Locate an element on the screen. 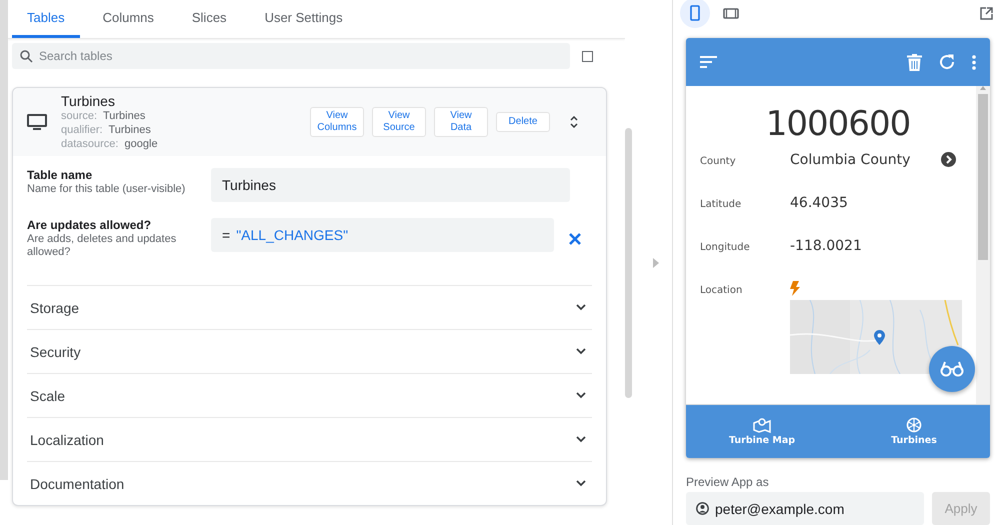 This screenshot has width=999, height=525. nav-item: Turbine Map is located at coordinates (762, 431).